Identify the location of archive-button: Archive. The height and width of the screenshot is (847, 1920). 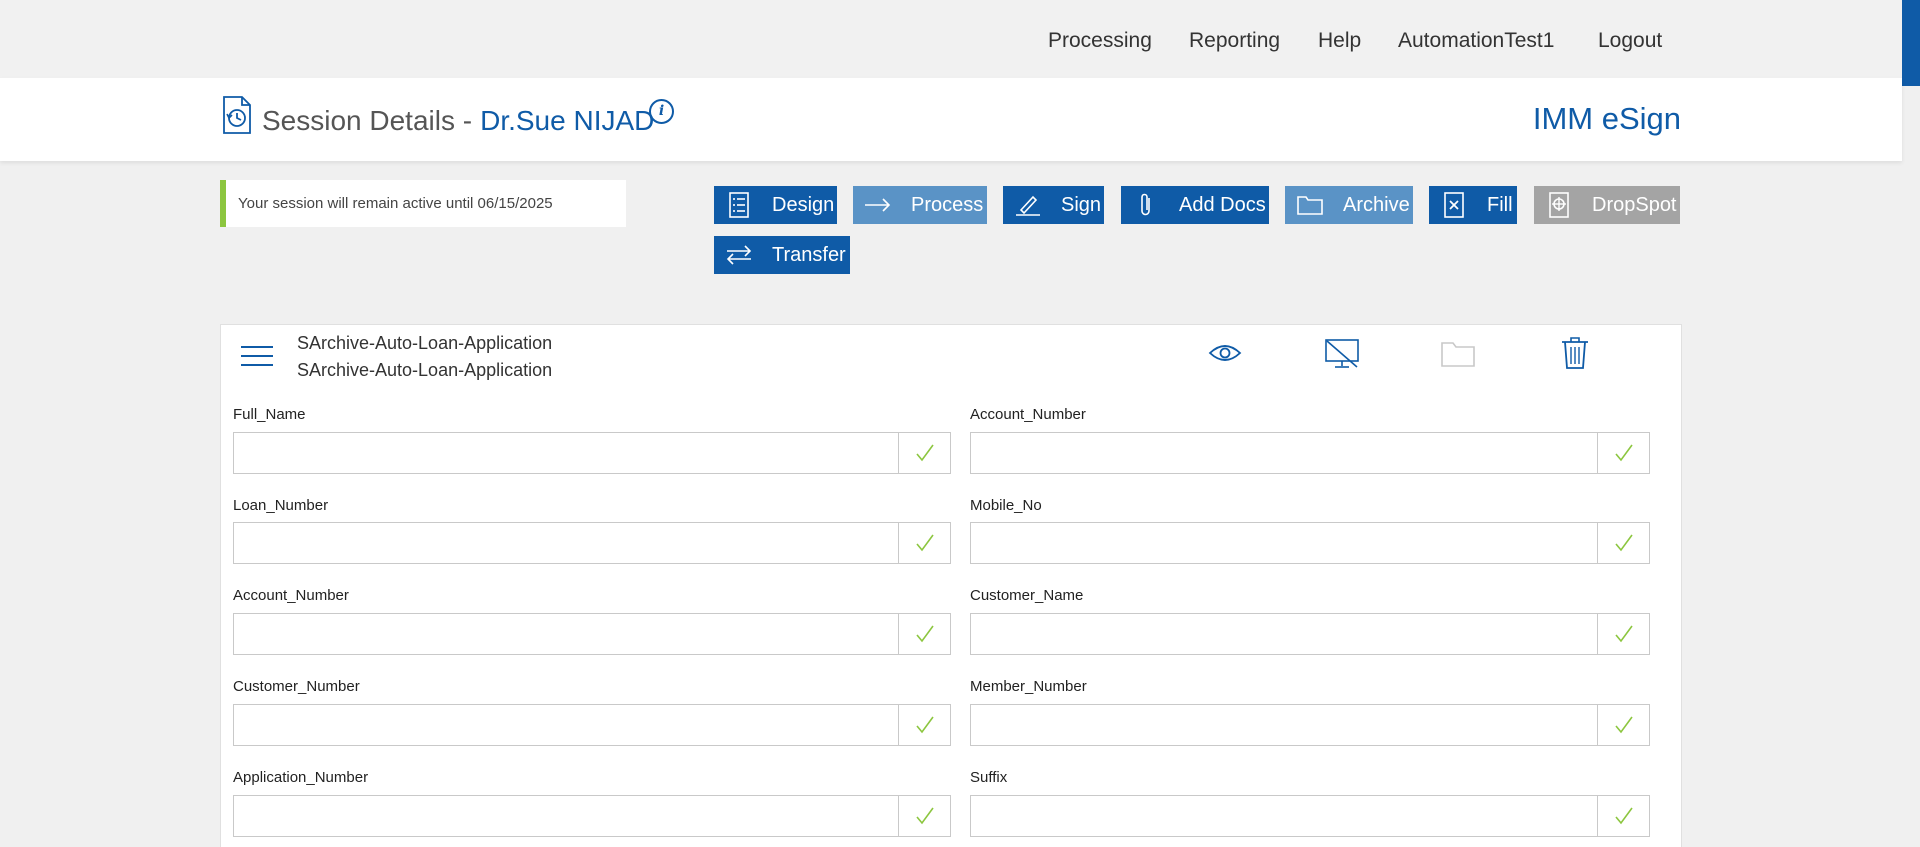
(1349, 205).